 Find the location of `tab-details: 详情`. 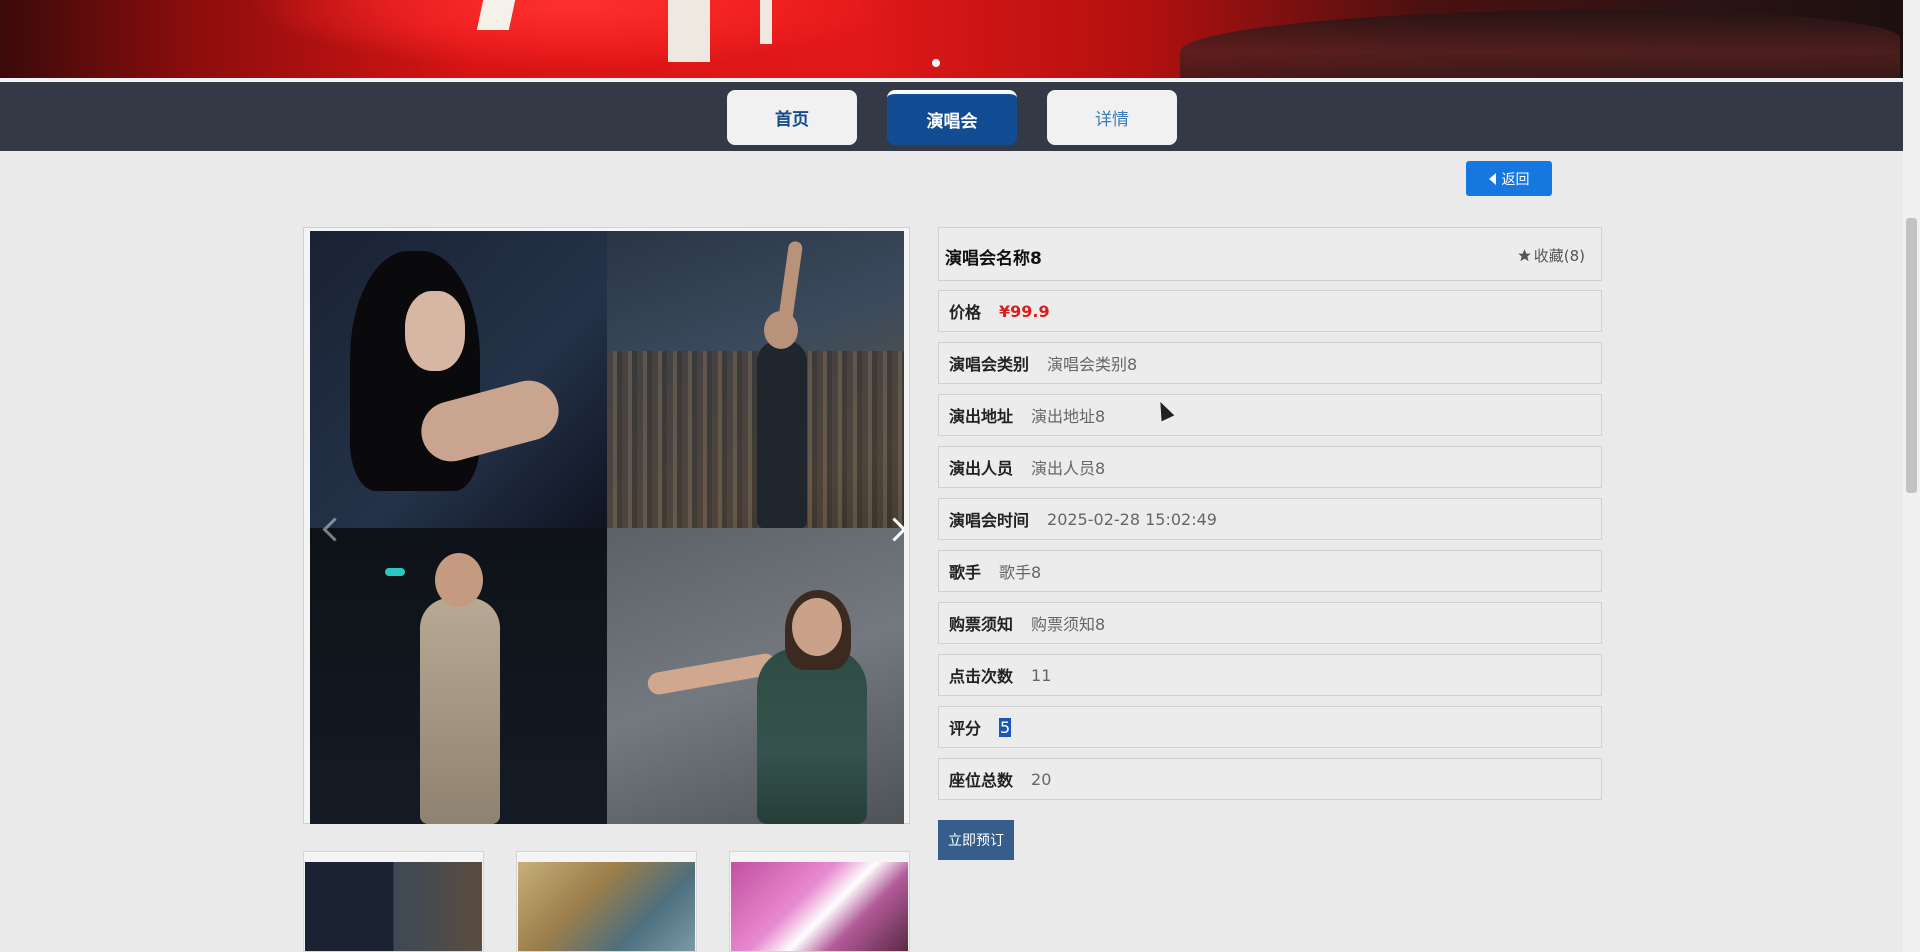

tab-details: 详情 is located at coordinates (1112, 117).